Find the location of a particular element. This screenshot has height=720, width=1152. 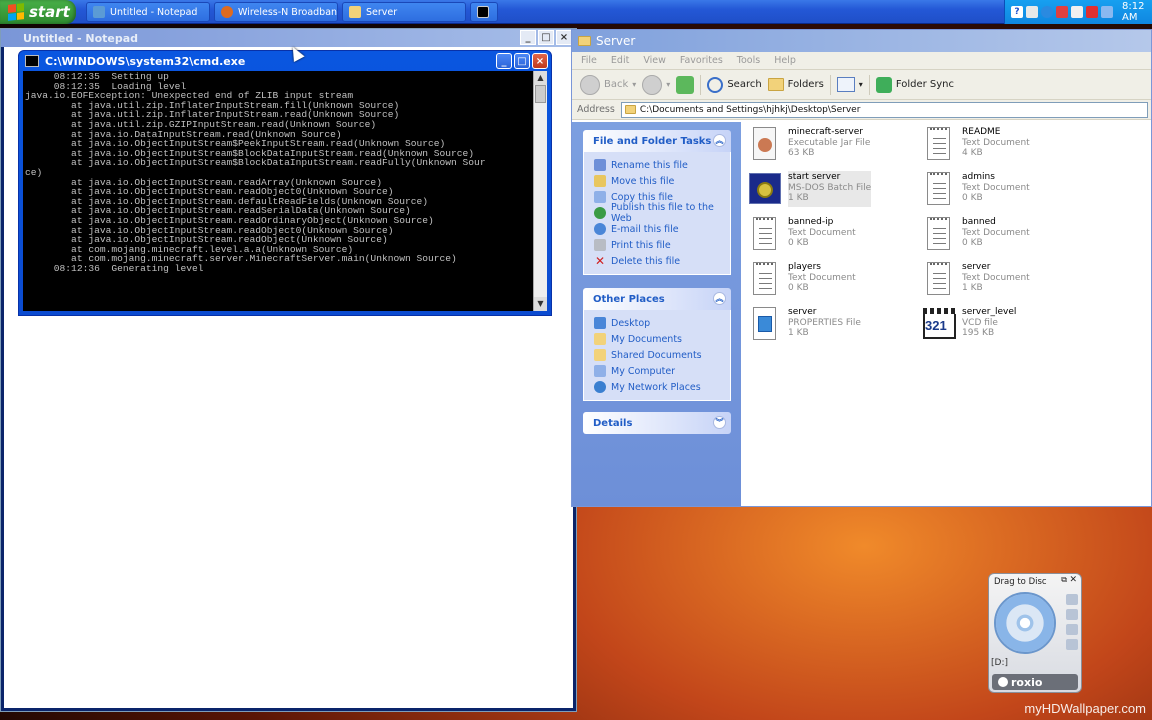

start-label: start is located at coordinates (49, 12).